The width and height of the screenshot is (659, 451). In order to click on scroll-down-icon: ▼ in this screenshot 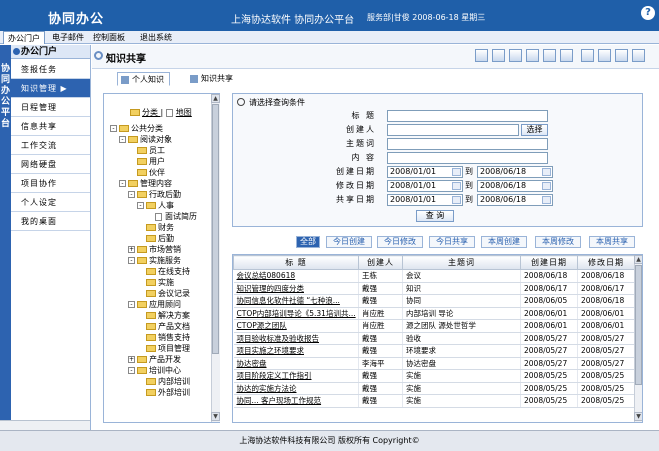, I will do `click(215, 416)`.